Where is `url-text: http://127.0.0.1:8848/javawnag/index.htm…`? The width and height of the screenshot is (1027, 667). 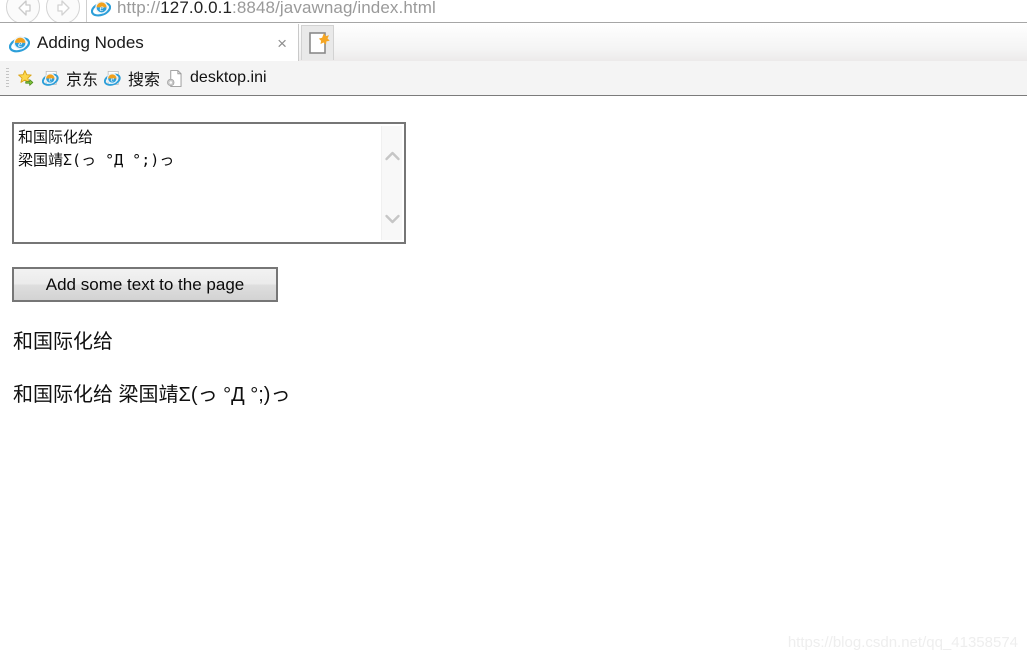 url-text: http://127.0.0.1:8848/javawnag/index.htm… is located at coordinates (276, 9).